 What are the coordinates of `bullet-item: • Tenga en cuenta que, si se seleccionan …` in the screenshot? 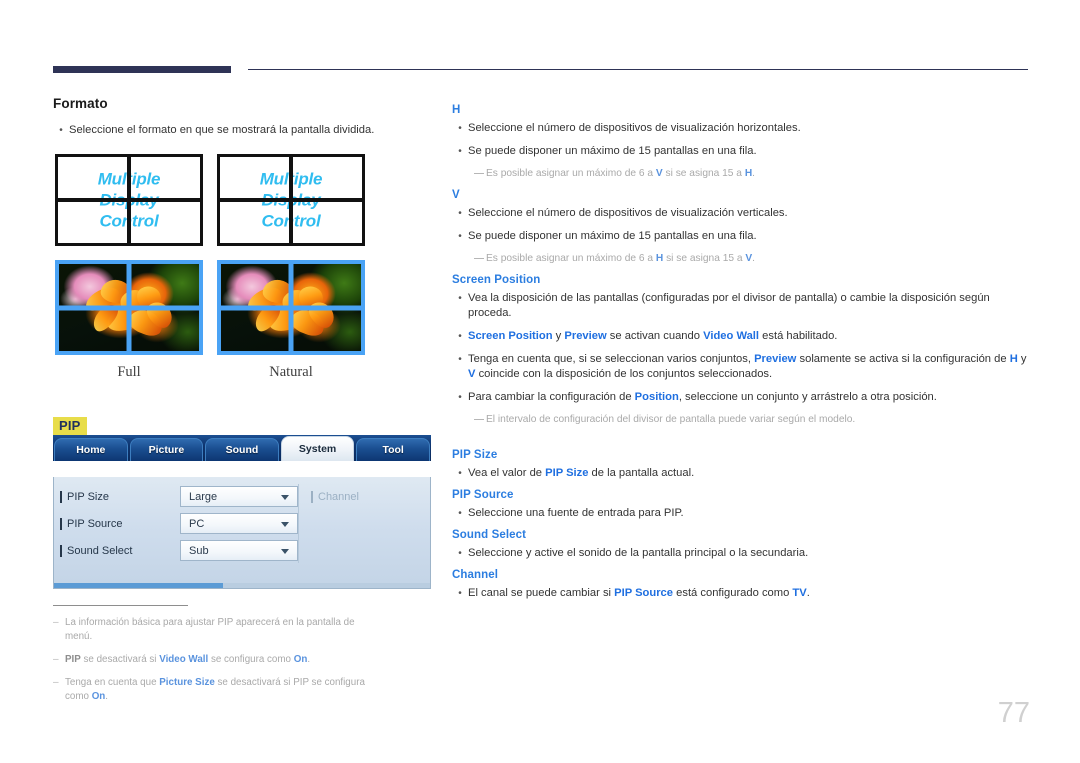 It's located at (741, 367).